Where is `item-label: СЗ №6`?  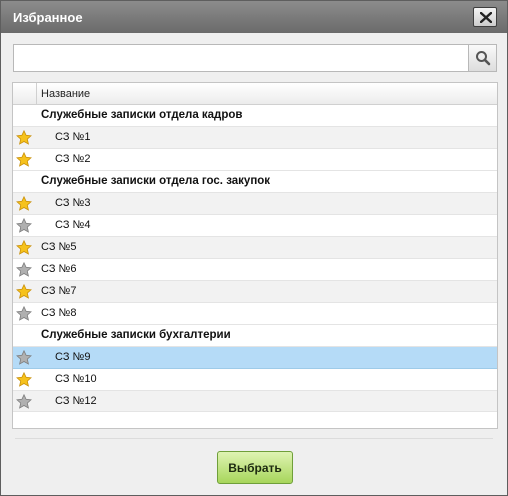 item-label: СЗ №6 is located at coordinates (59, 269).